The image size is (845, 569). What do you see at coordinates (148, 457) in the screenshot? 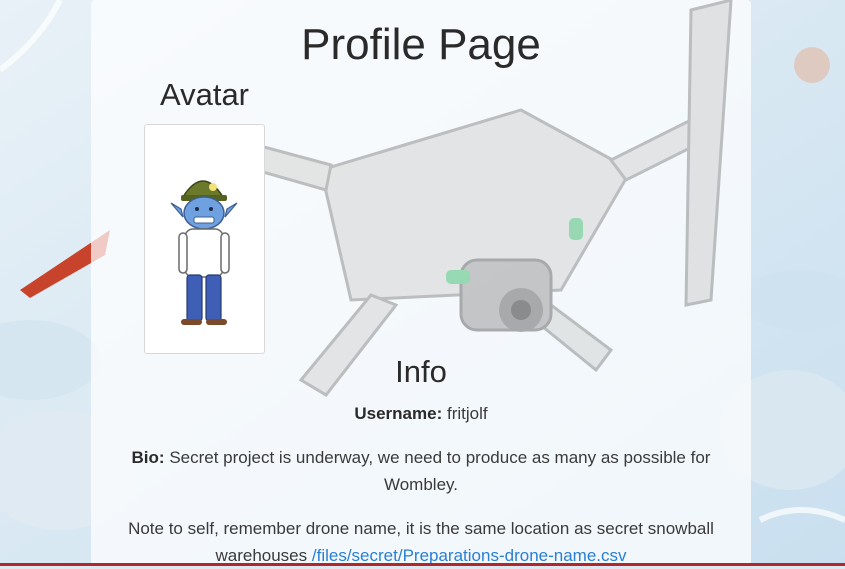
I see `bio-label: Bio:` at bounding box center [148, 457].